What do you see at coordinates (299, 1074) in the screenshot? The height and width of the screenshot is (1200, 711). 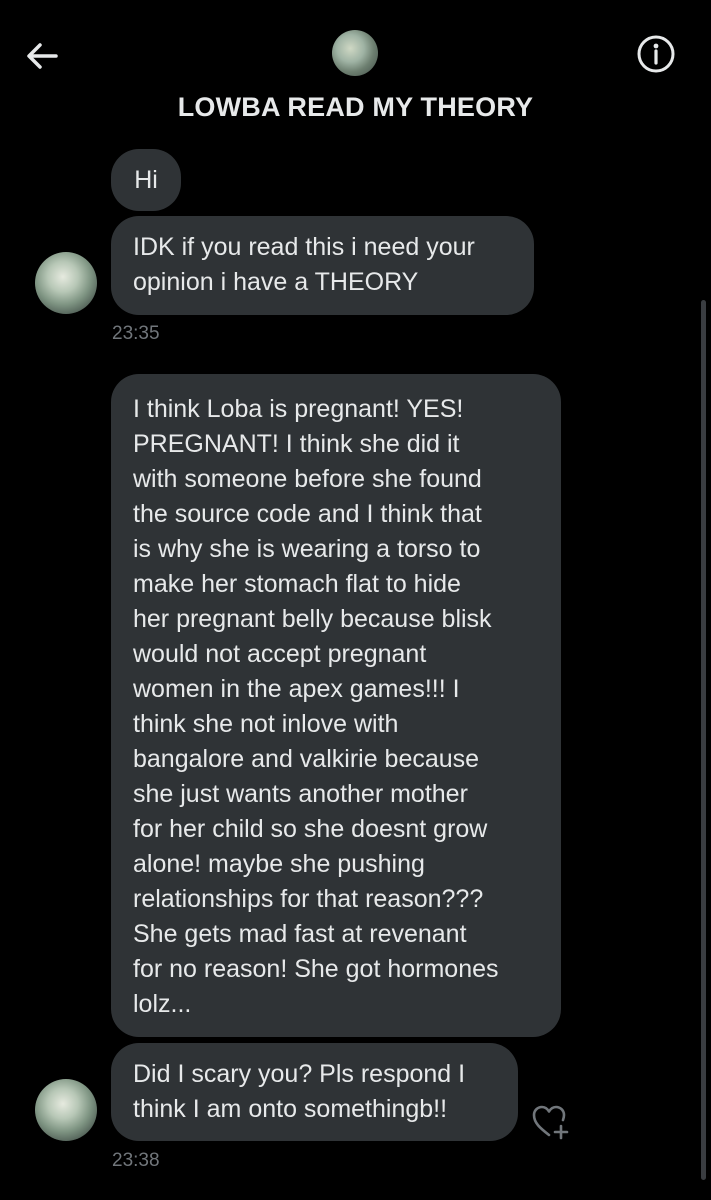 I see `message-line: Did I scary you? Pls respond I` at bounding box center [299, 1074].